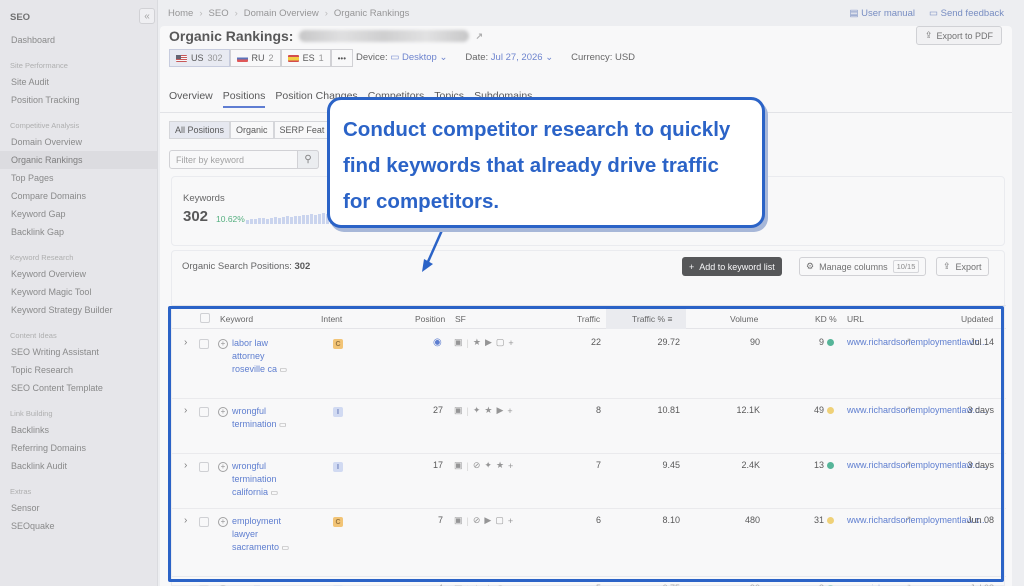 This screenshot has width=1024, height=586. Describe the element at coordinates (200, 130) in the screenshot. I see `subtab-all-positions: All Positions` at that location.